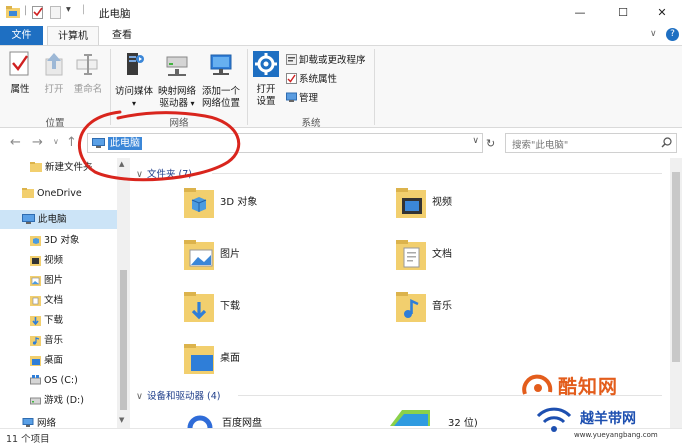  Describe the element at coordinates (58, 421) in the screenshot. I see `nav-item-network: 网络` at that location.